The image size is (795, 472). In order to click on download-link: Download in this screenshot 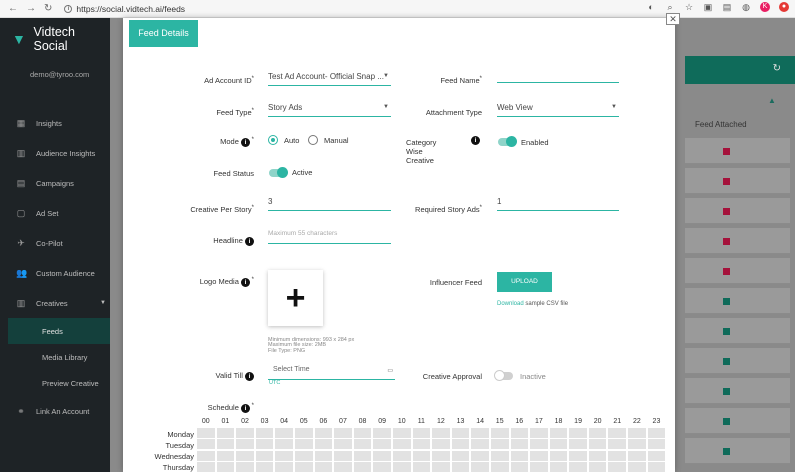, I will do `click(510, 304)`.